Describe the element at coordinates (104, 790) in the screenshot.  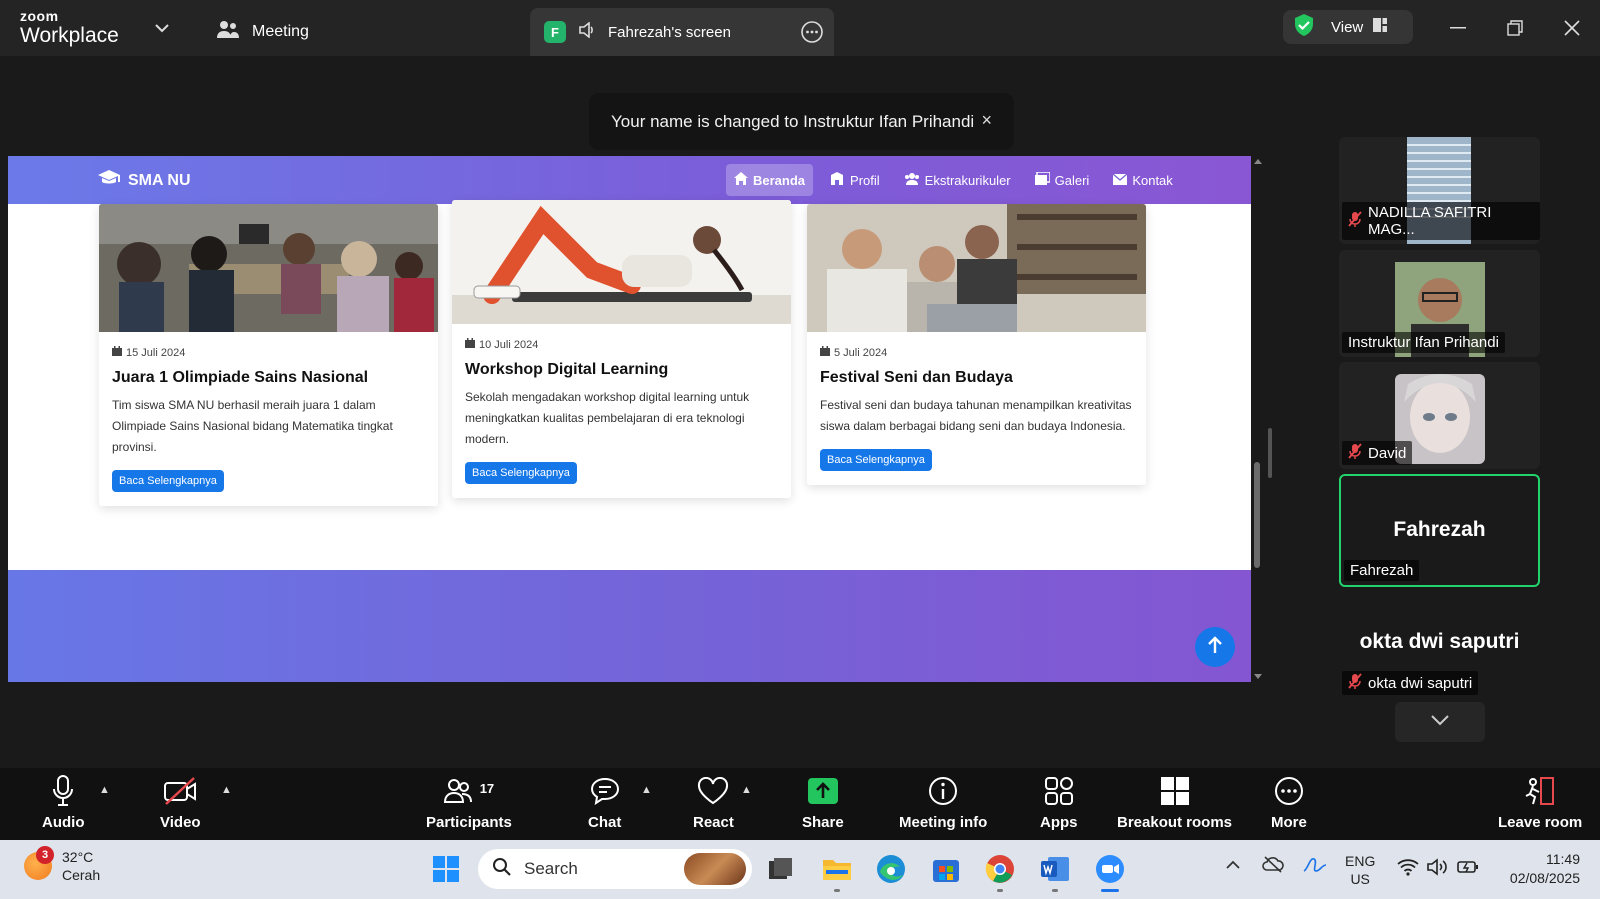
I see `audio-options-caret-icon: ▲` at that location.